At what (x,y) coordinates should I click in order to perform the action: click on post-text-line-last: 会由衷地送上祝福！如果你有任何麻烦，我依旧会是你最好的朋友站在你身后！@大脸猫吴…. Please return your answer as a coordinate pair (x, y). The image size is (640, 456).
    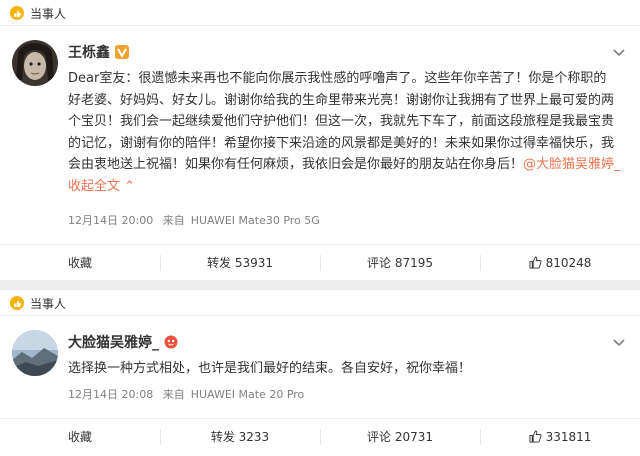
    Looking at the image, I should click on (344, 164).